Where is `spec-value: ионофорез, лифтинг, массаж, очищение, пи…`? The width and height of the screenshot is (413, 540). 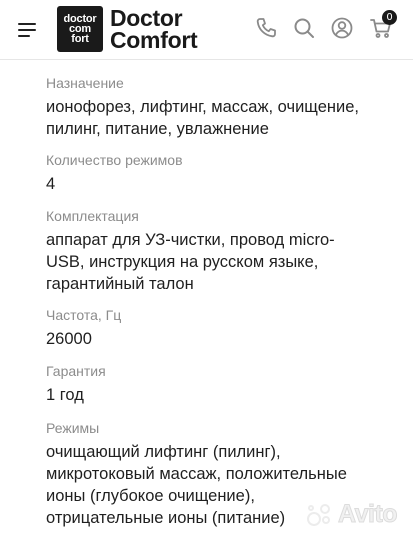
spec-value: ионофорез, лифтинг, массаж, очищение, пи… is located at coordinates (216, 118).